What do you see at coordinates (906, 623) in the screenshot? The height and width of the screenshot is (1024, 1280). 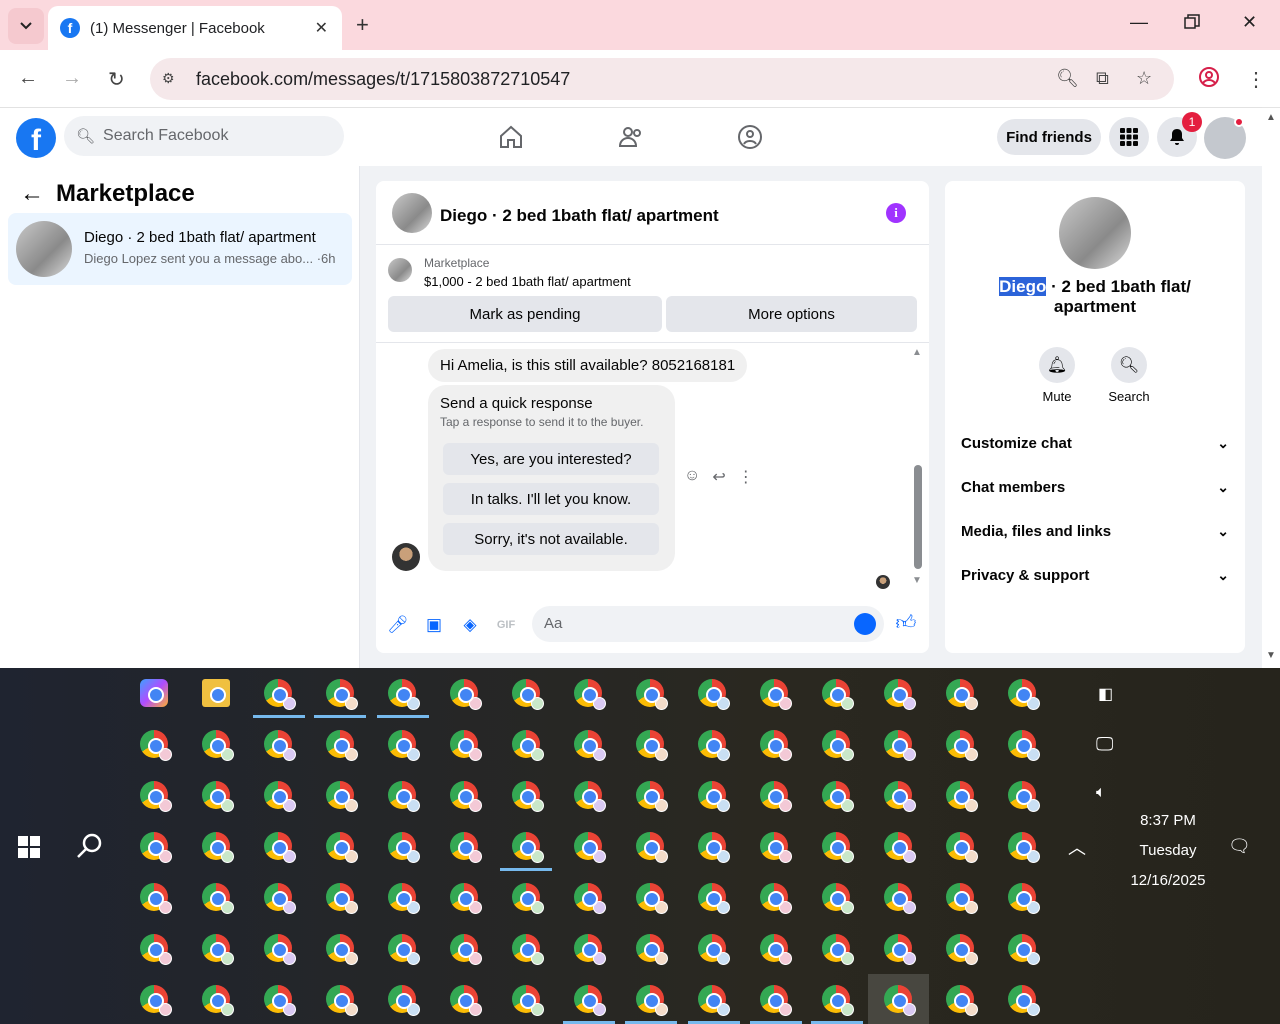 I see `thumbs-up-icon: 👍︎` at bounding box center [906, 623].